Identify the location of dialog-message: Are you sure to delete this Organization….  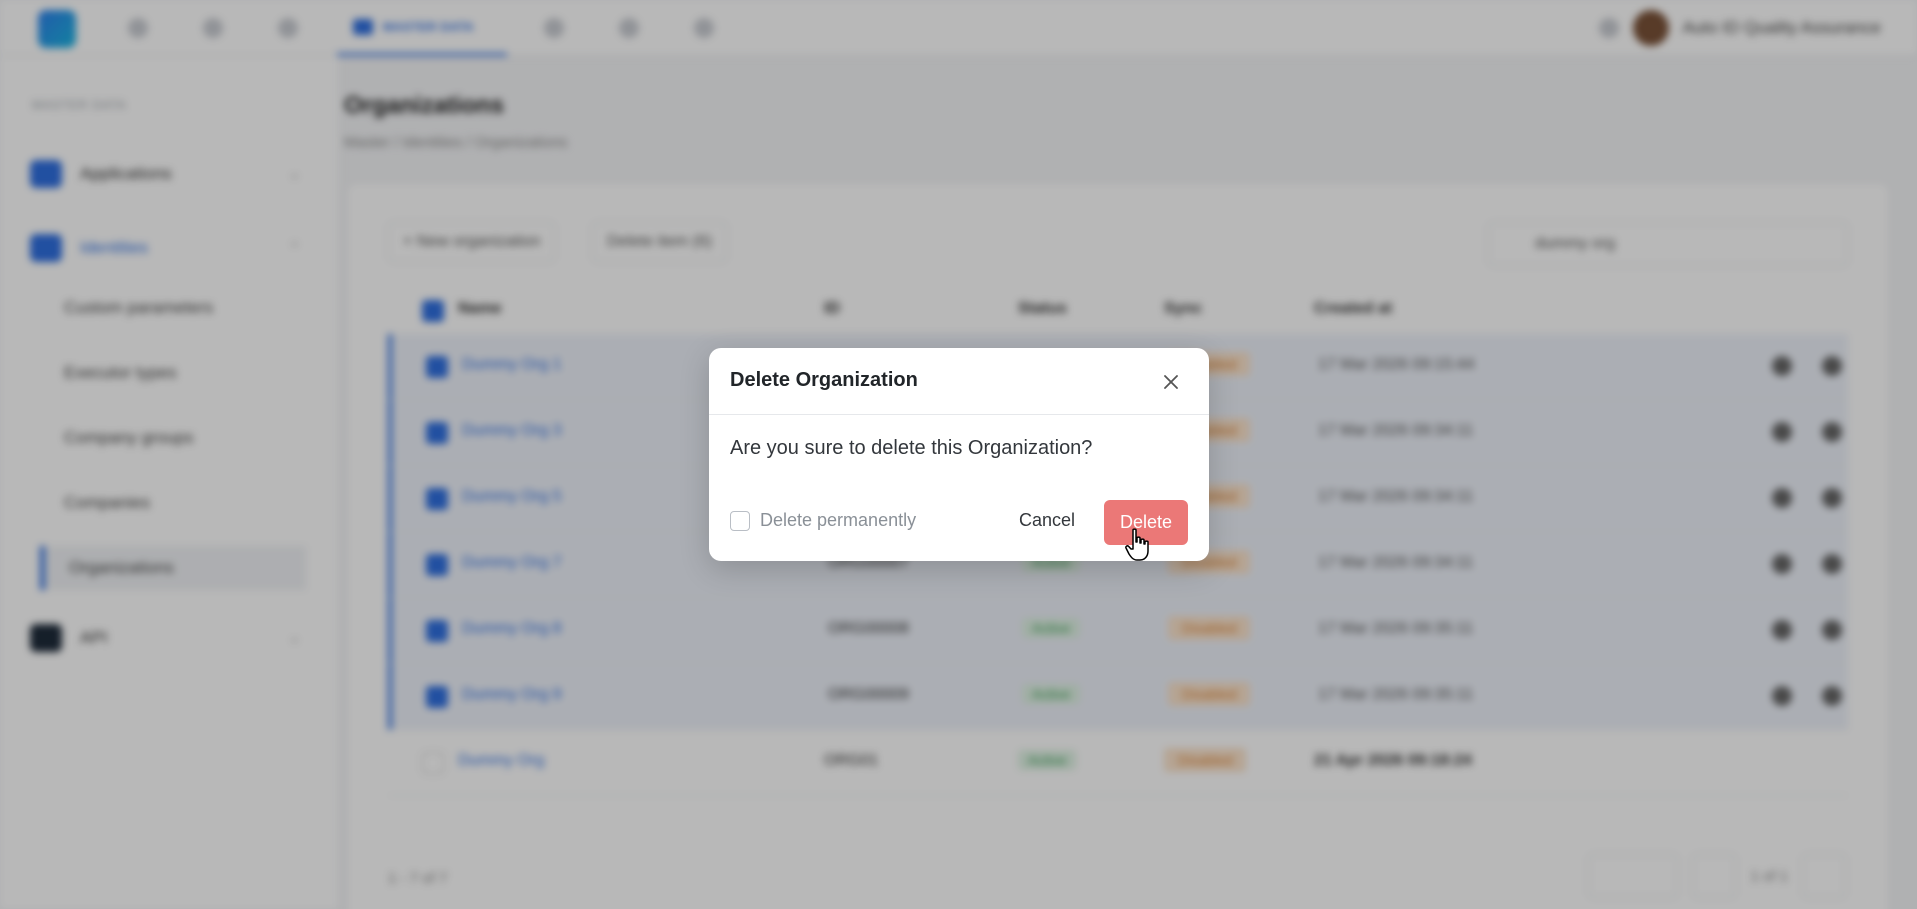
(911, 448).